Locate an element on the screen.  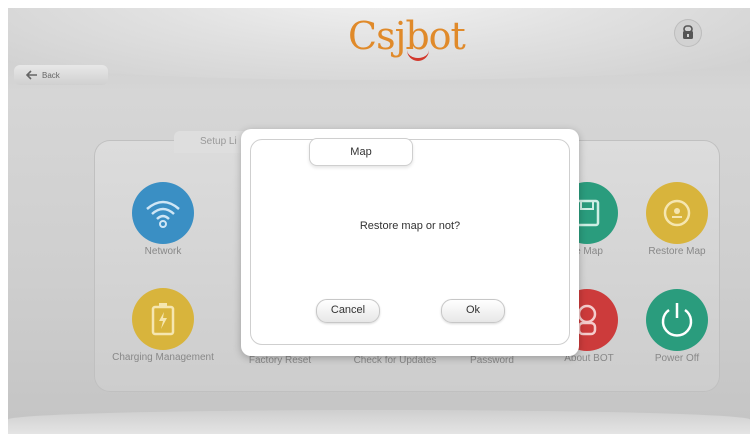
network-tile is located at coordinates (163, 213).